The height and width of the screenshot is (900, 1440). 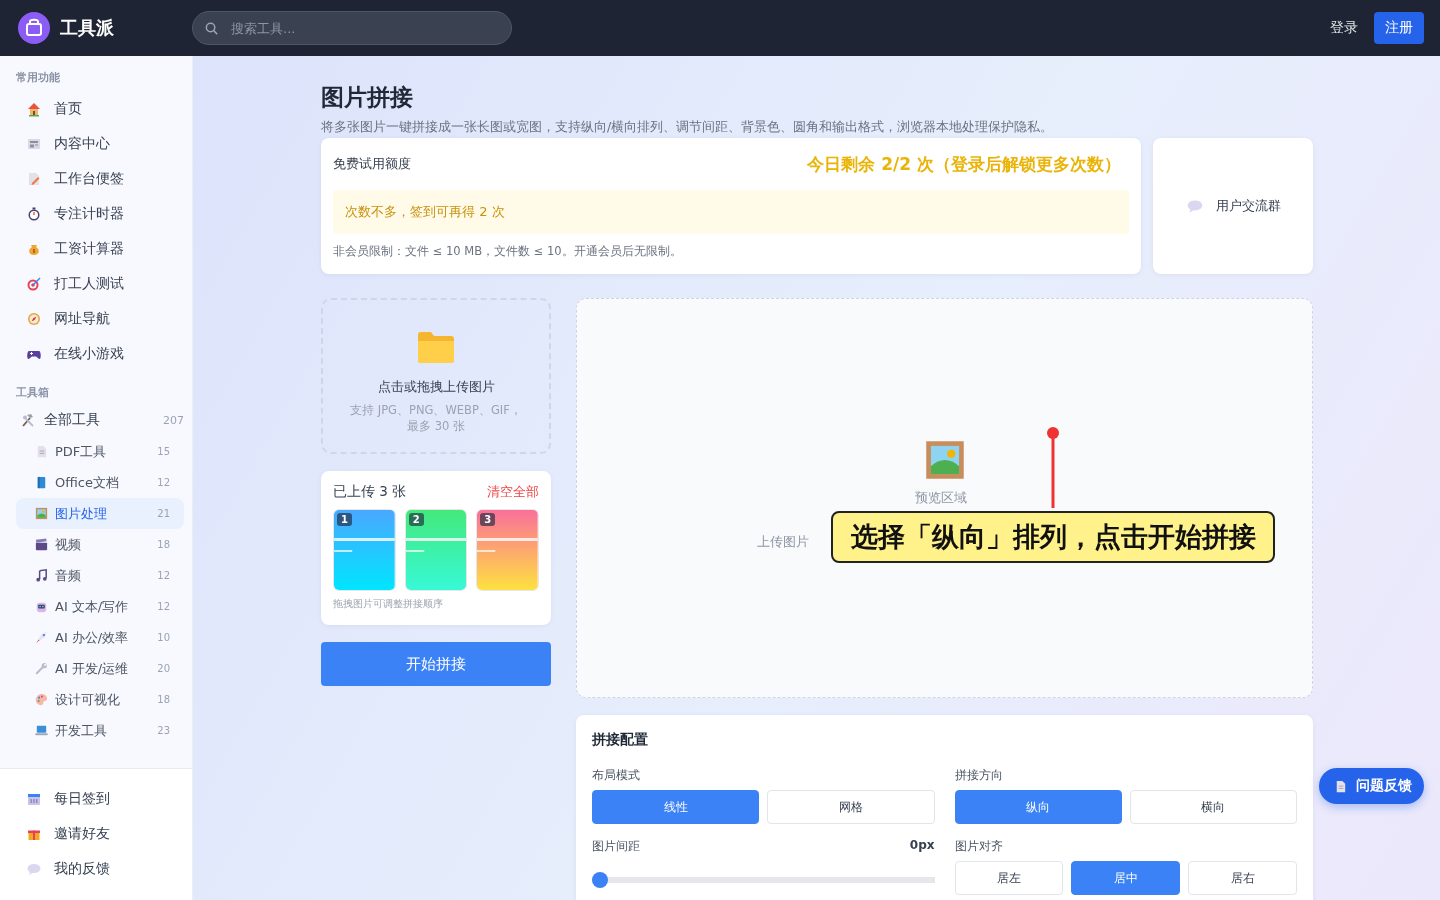 What do you see at coordinates (364, 550) in the screenshot?
I see `thumbnail: 1` at bounding box center [364, 550].